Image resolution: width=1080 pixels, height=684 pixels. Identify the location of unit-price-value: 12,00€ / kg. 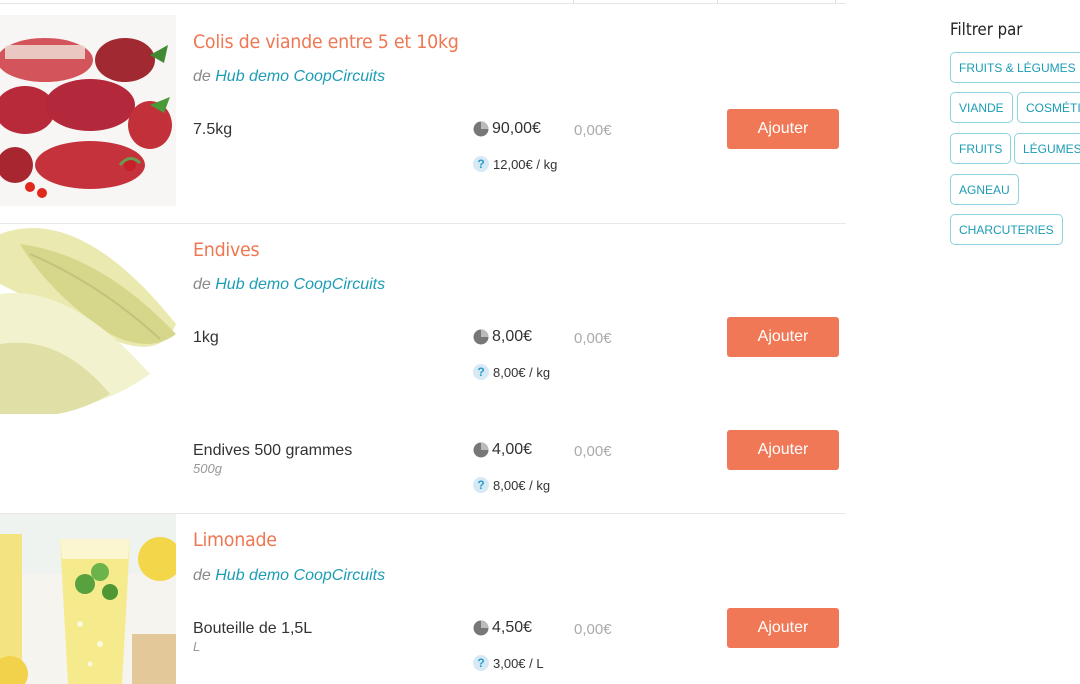
(525, 164).